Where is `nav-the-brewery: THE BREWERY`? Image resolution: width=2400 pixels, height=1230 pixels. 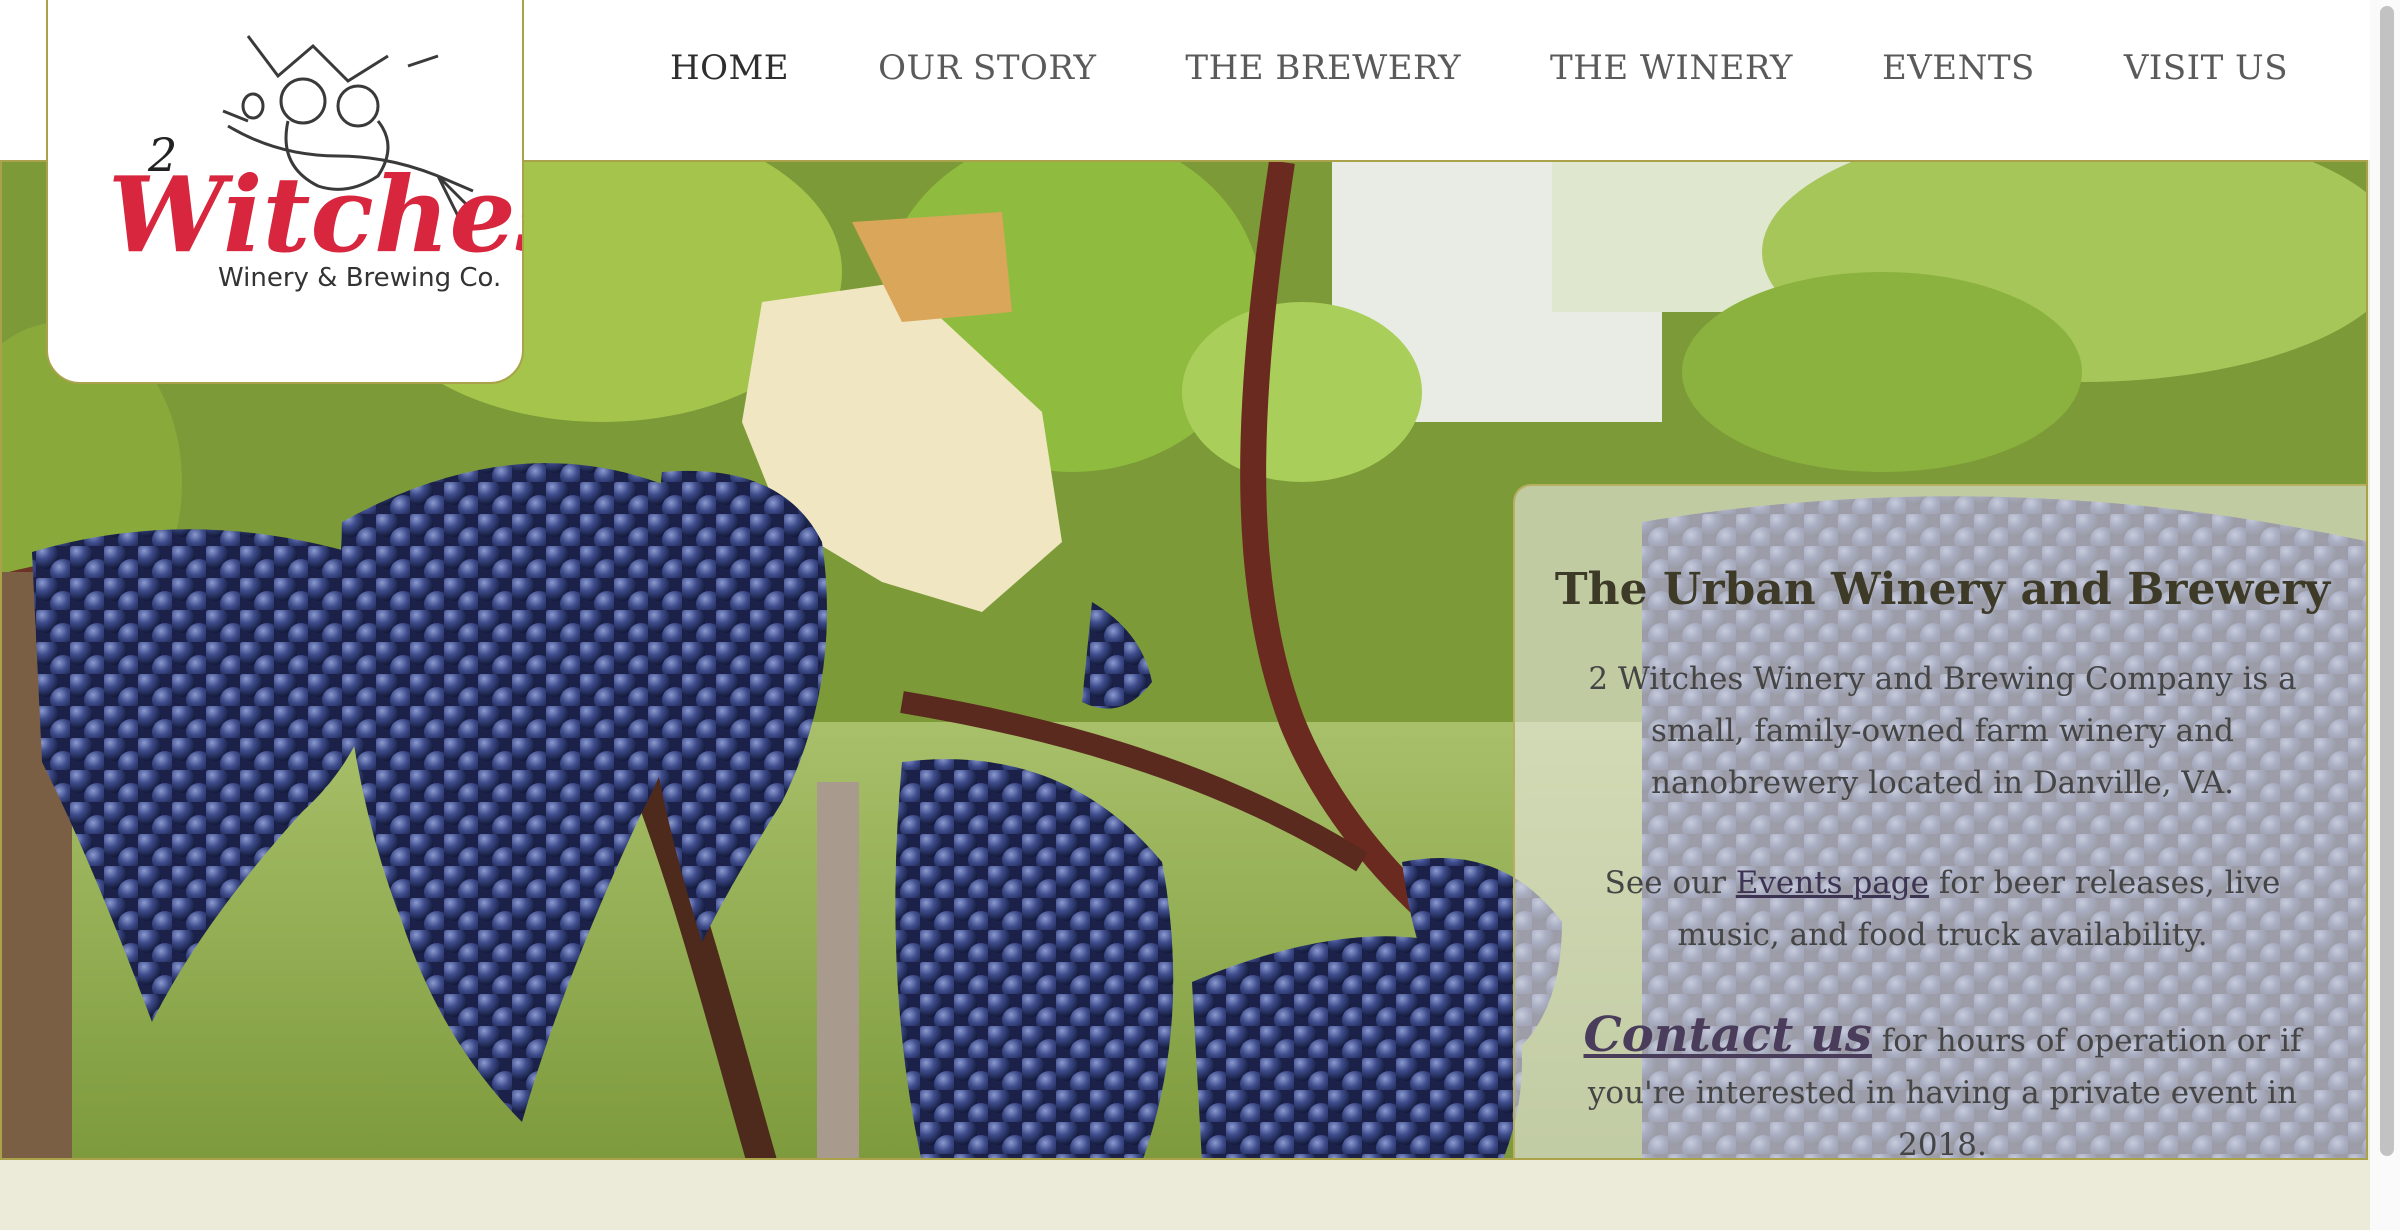
nav-the-brewery: THE BREWERY is located at coordinates (1323, 68).